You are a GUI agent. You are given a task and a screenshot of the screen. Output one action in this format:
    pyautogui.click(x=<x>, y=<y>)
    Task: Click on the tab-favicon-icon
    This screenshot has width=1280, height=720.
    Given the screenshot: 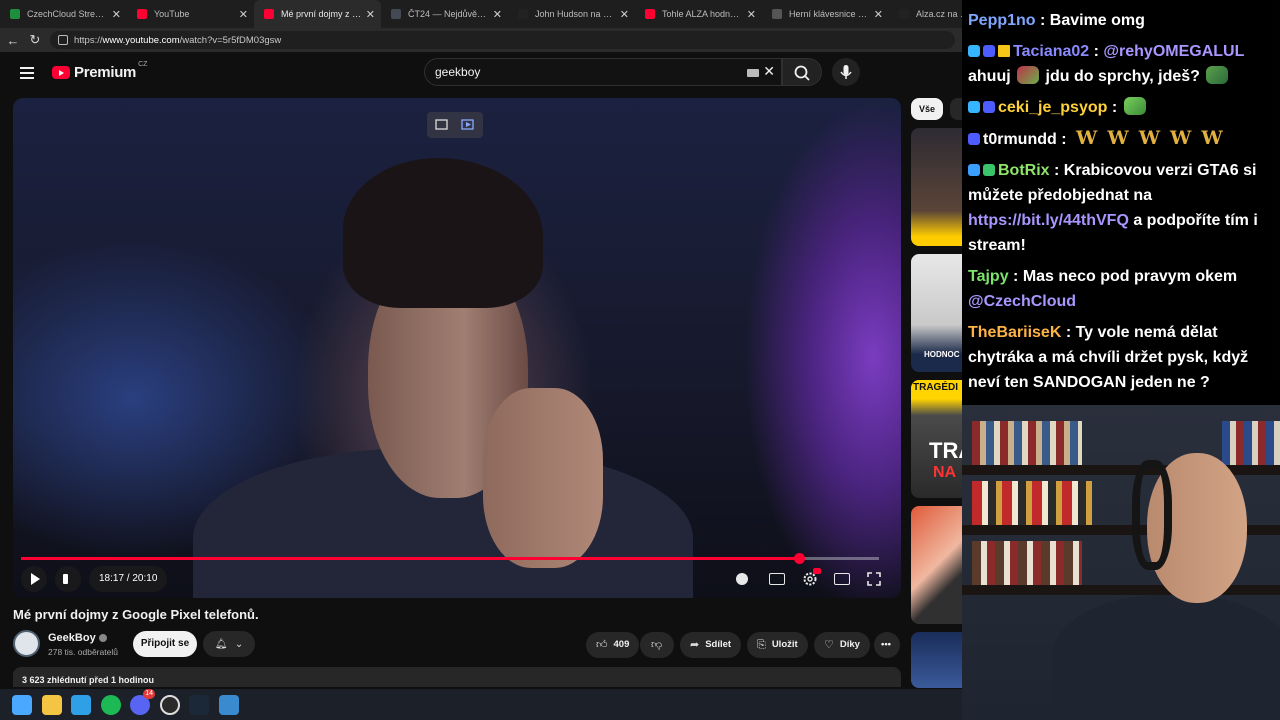 What is the action you would take?
    pyautogui.click(x=142, y=14)
    